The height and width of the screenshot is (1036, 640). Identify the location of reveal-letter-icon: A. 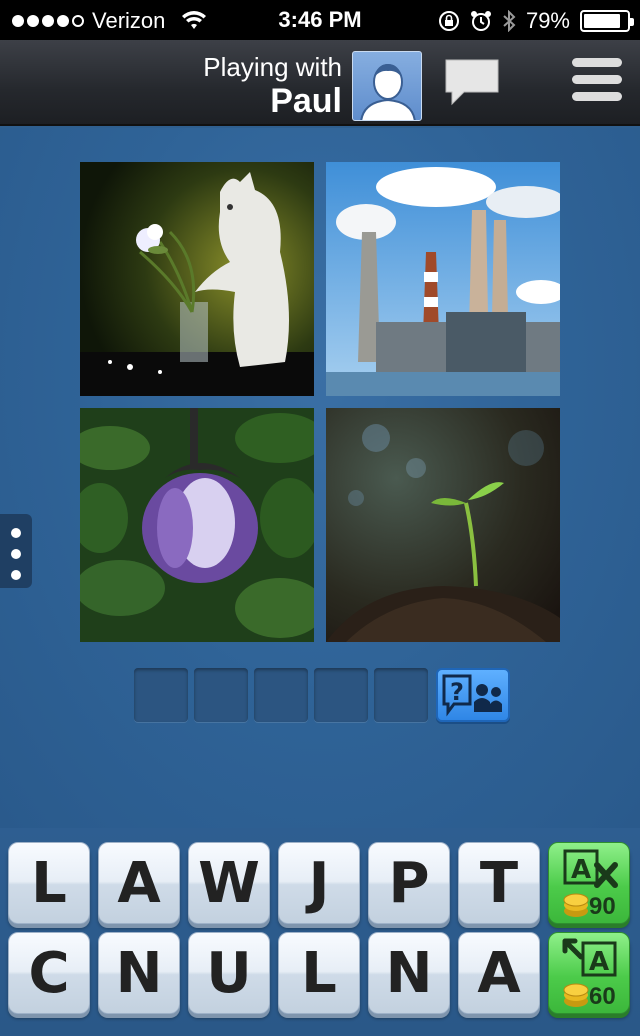
(589, 957).